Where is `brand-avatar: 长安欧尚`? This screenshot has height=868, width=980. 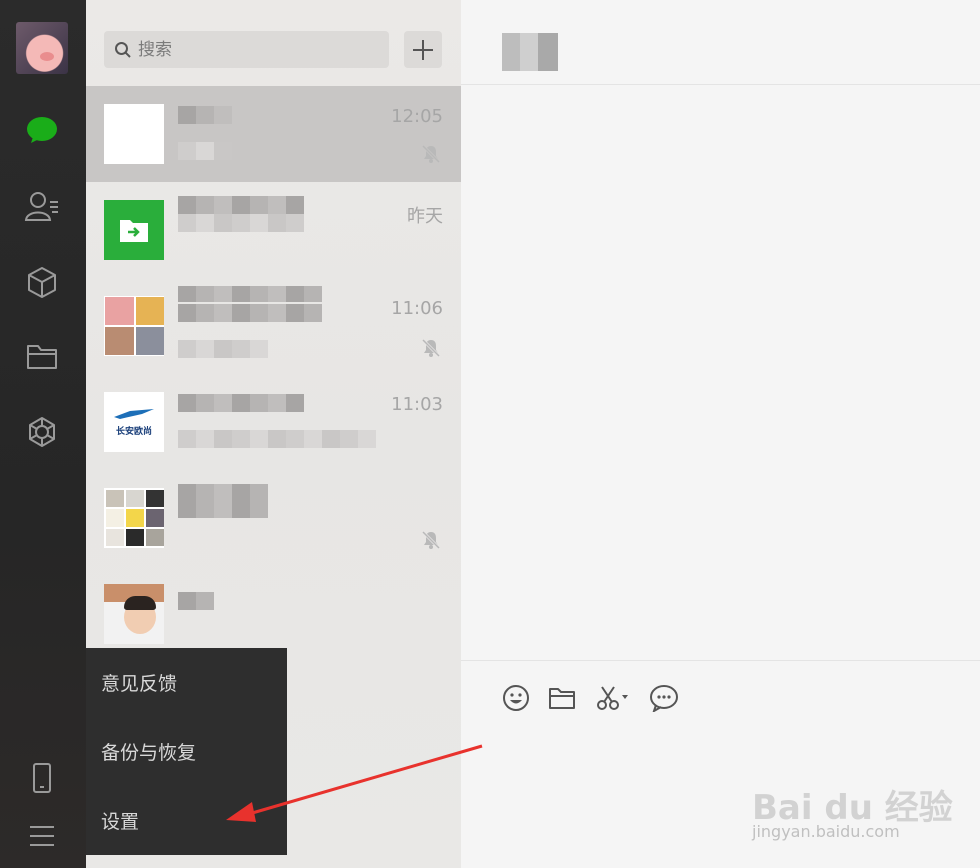 brand-avatar: 长安欧尚 is located at coordinates (134, 422).